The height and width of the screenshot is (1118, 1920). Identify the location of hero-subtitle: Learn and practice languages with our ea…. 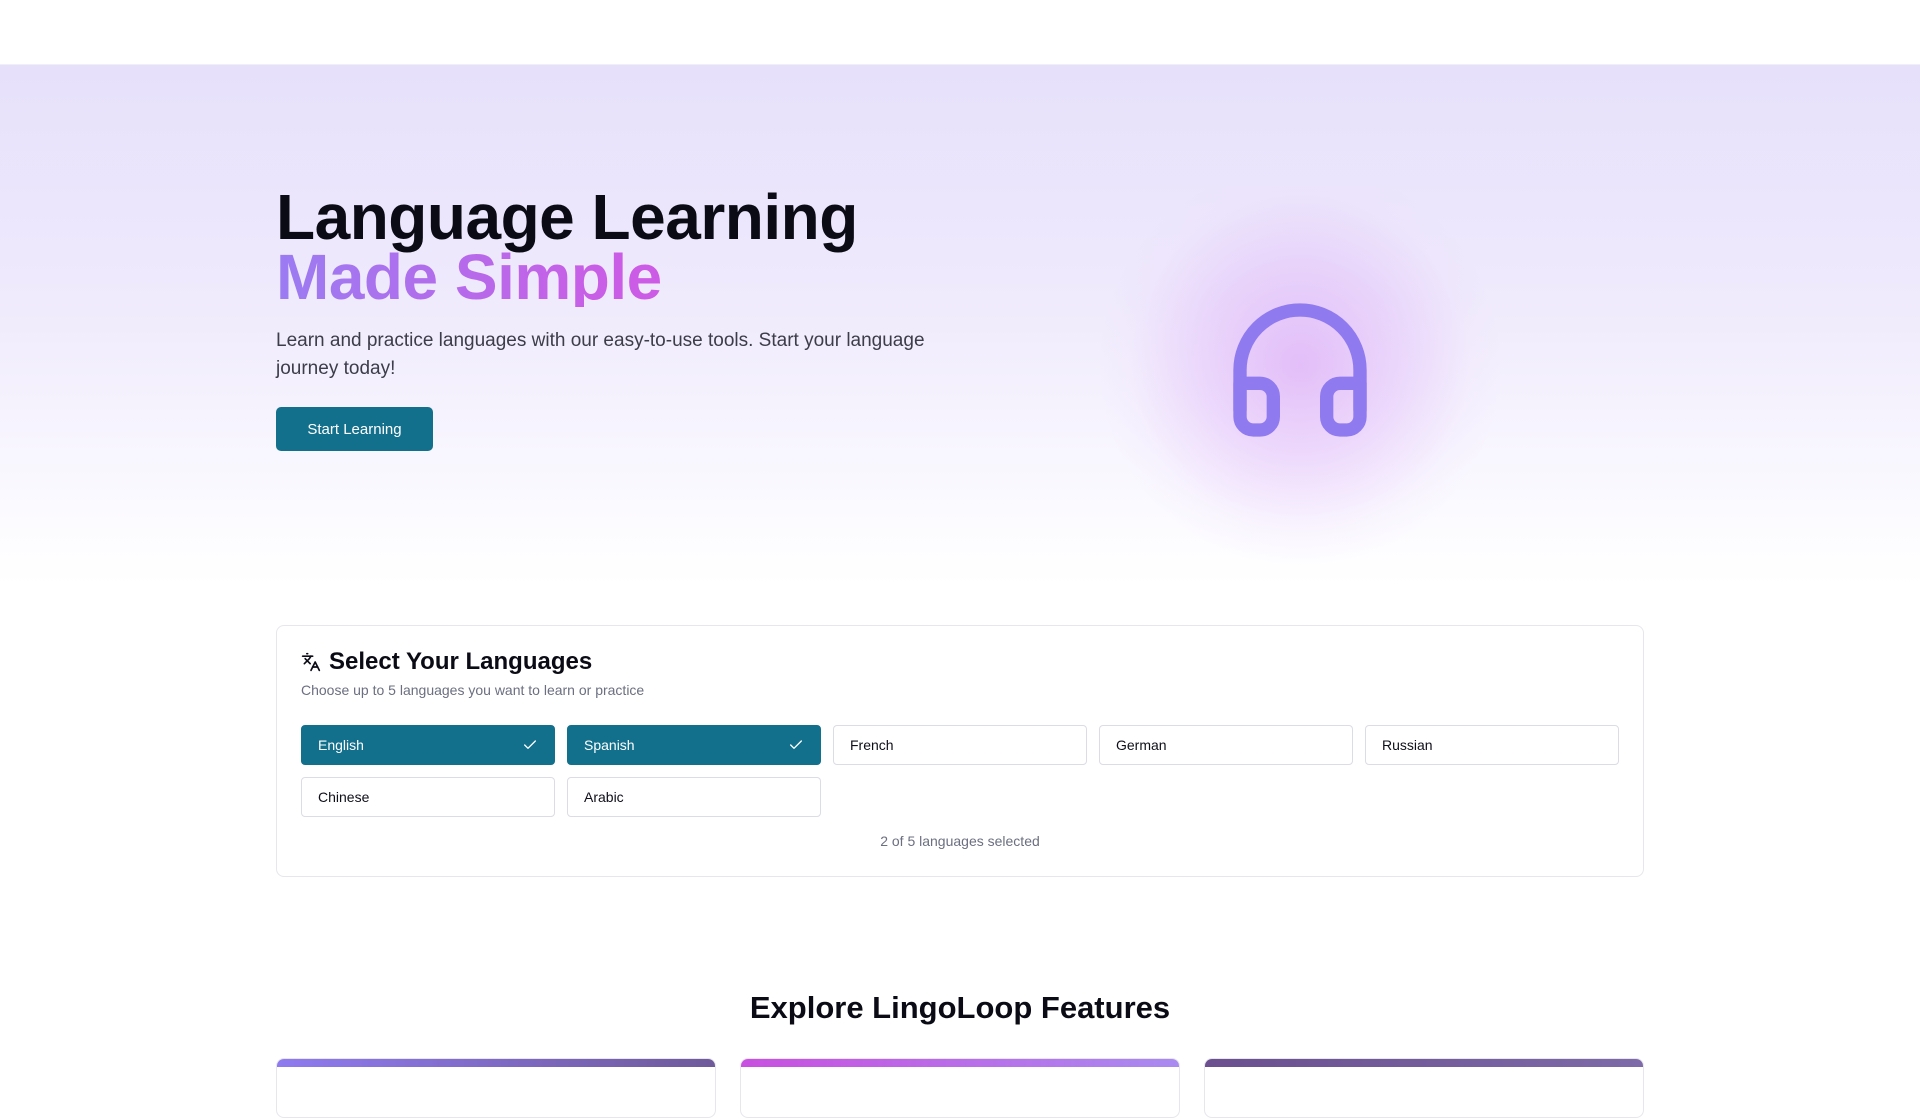
(600, 354).